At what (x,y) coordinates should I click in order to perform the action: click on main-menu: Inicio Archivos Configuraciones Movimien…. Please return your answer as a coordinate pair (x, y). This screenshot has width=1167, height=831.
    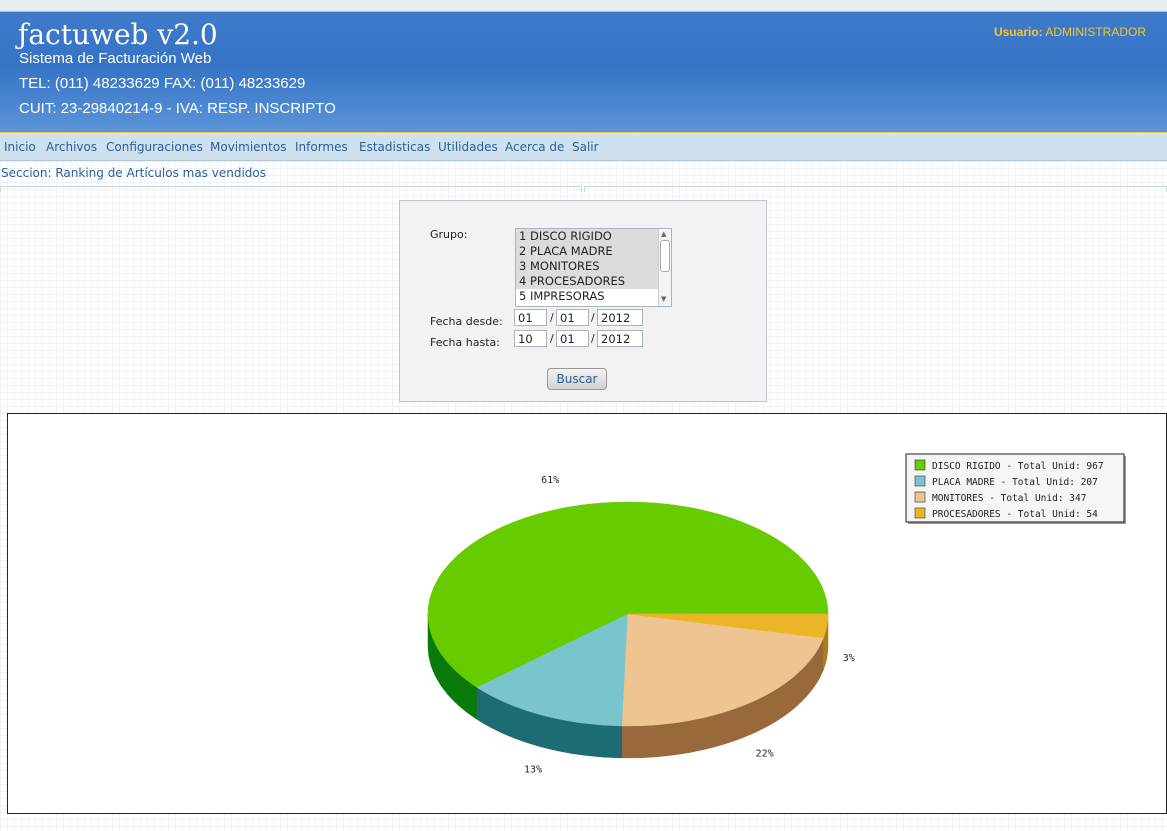
    Looking at the image, I should click on (583, 147).